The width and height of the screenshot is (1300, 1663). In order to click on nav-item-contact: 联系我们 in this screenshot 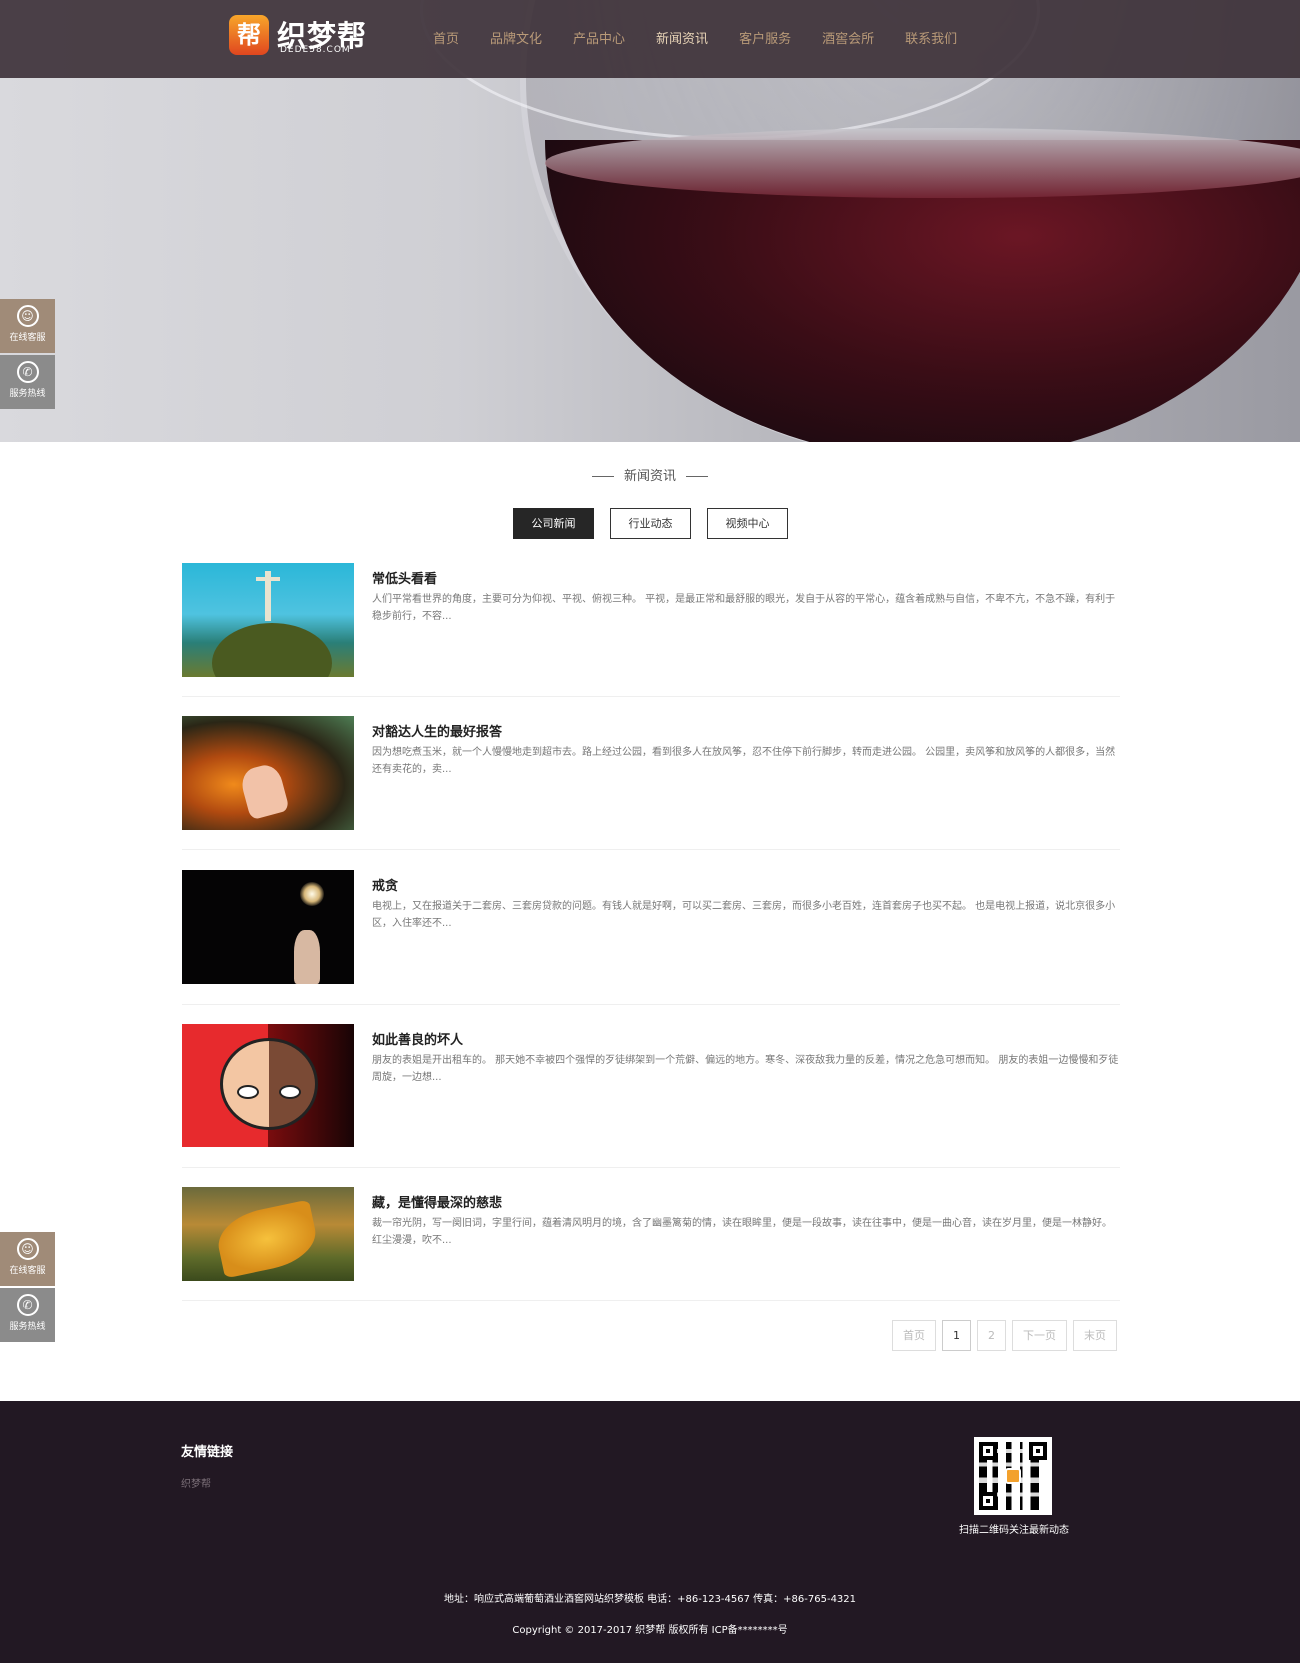, I will do `click(931, 39)`.